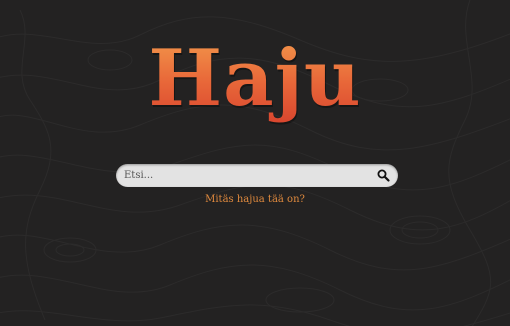 This screenshot has height=326, width=510. I want to click on search-bar, so click(257, 175).